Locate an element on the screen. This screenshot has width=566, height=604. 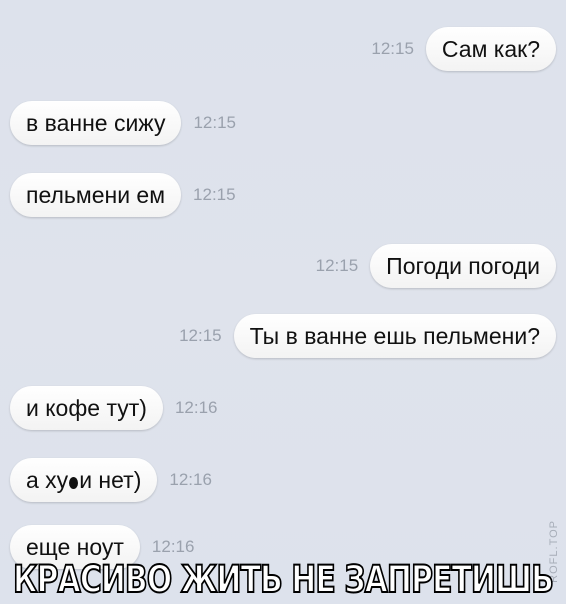
message-row: а ху и нет) 12:16 is located at coordinates (117, 480).